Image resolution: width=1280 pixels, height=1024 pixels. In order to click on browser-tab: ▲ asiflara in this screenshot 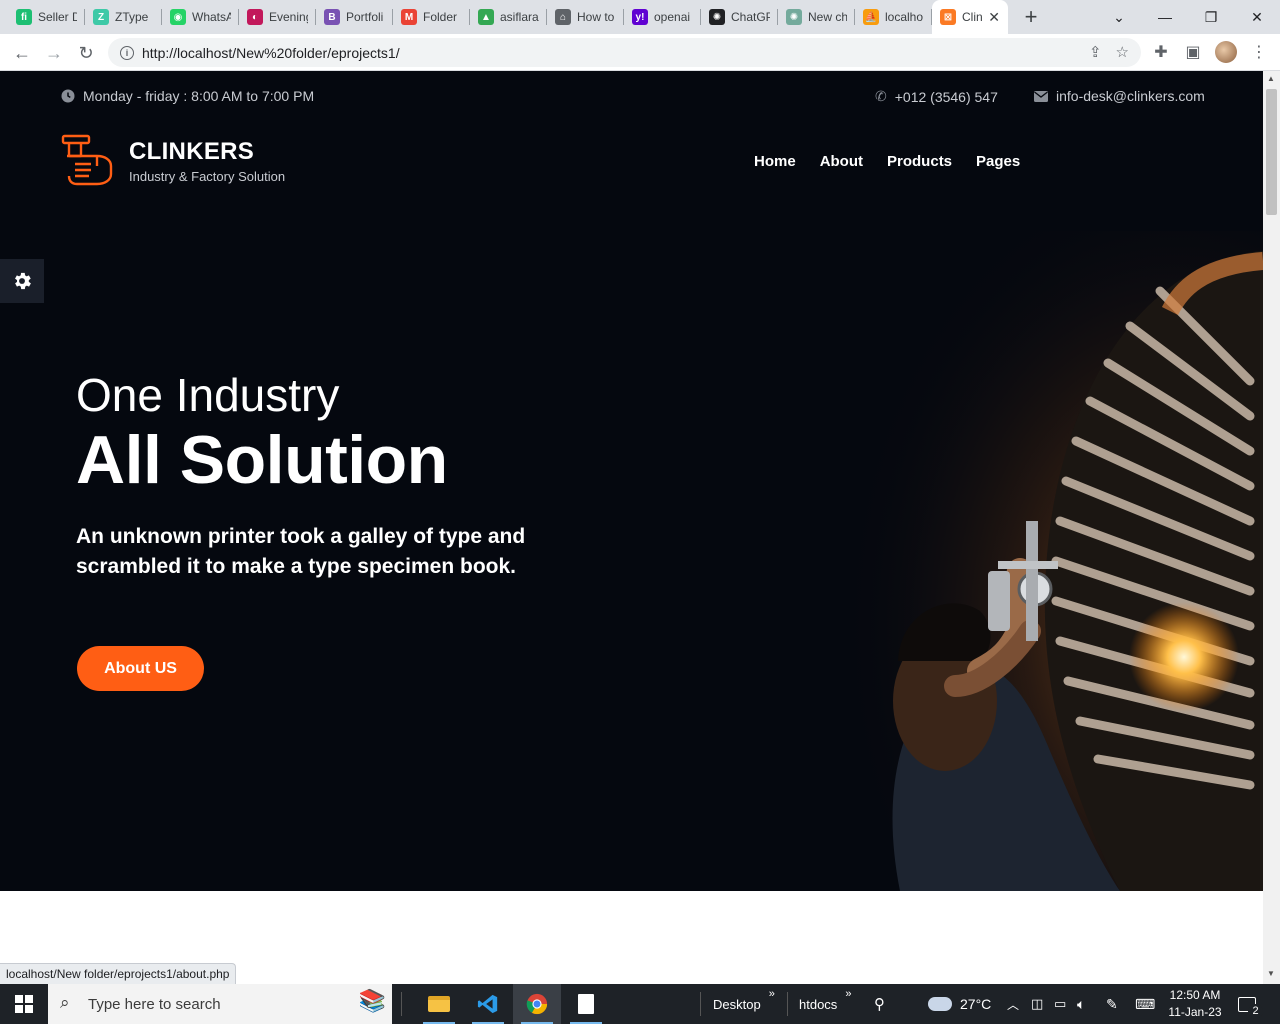, I will do `click(508, 17)`.